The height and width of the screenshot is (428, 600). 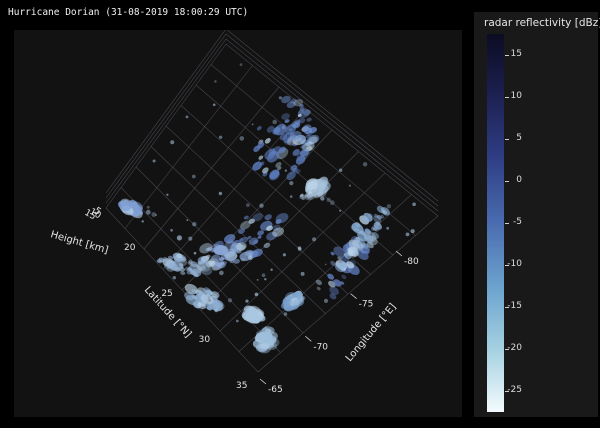 I want to click on colorbar-tick-label: 10, so click(x=516, y=96).